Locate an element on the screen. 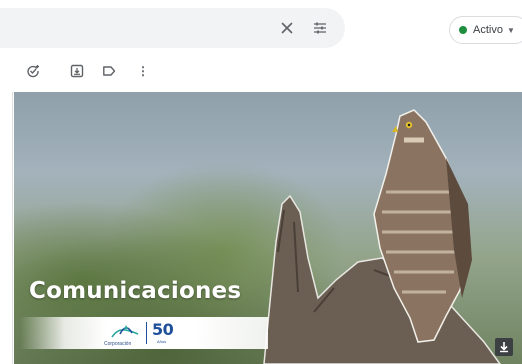 This screenshot has height=364, width=522. logo-divider is located at coordinates (146, 333).